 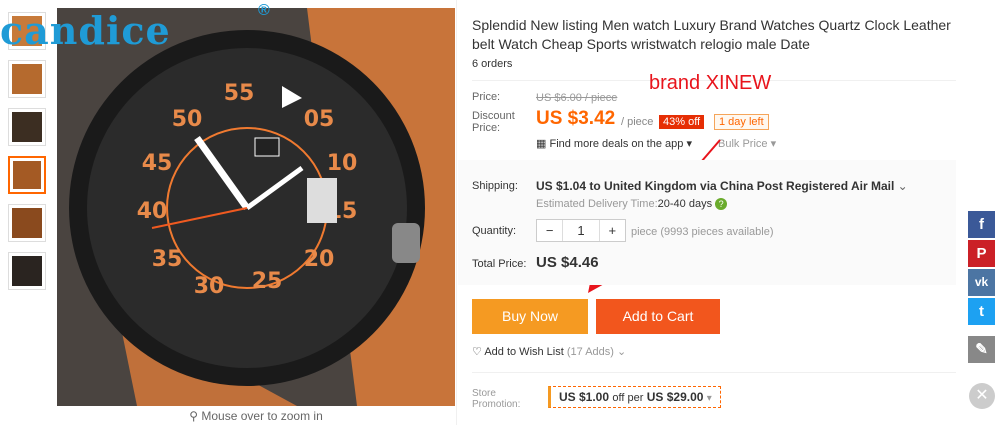 I want to click on heart-icon: ♡, so click(x=477, y=352).